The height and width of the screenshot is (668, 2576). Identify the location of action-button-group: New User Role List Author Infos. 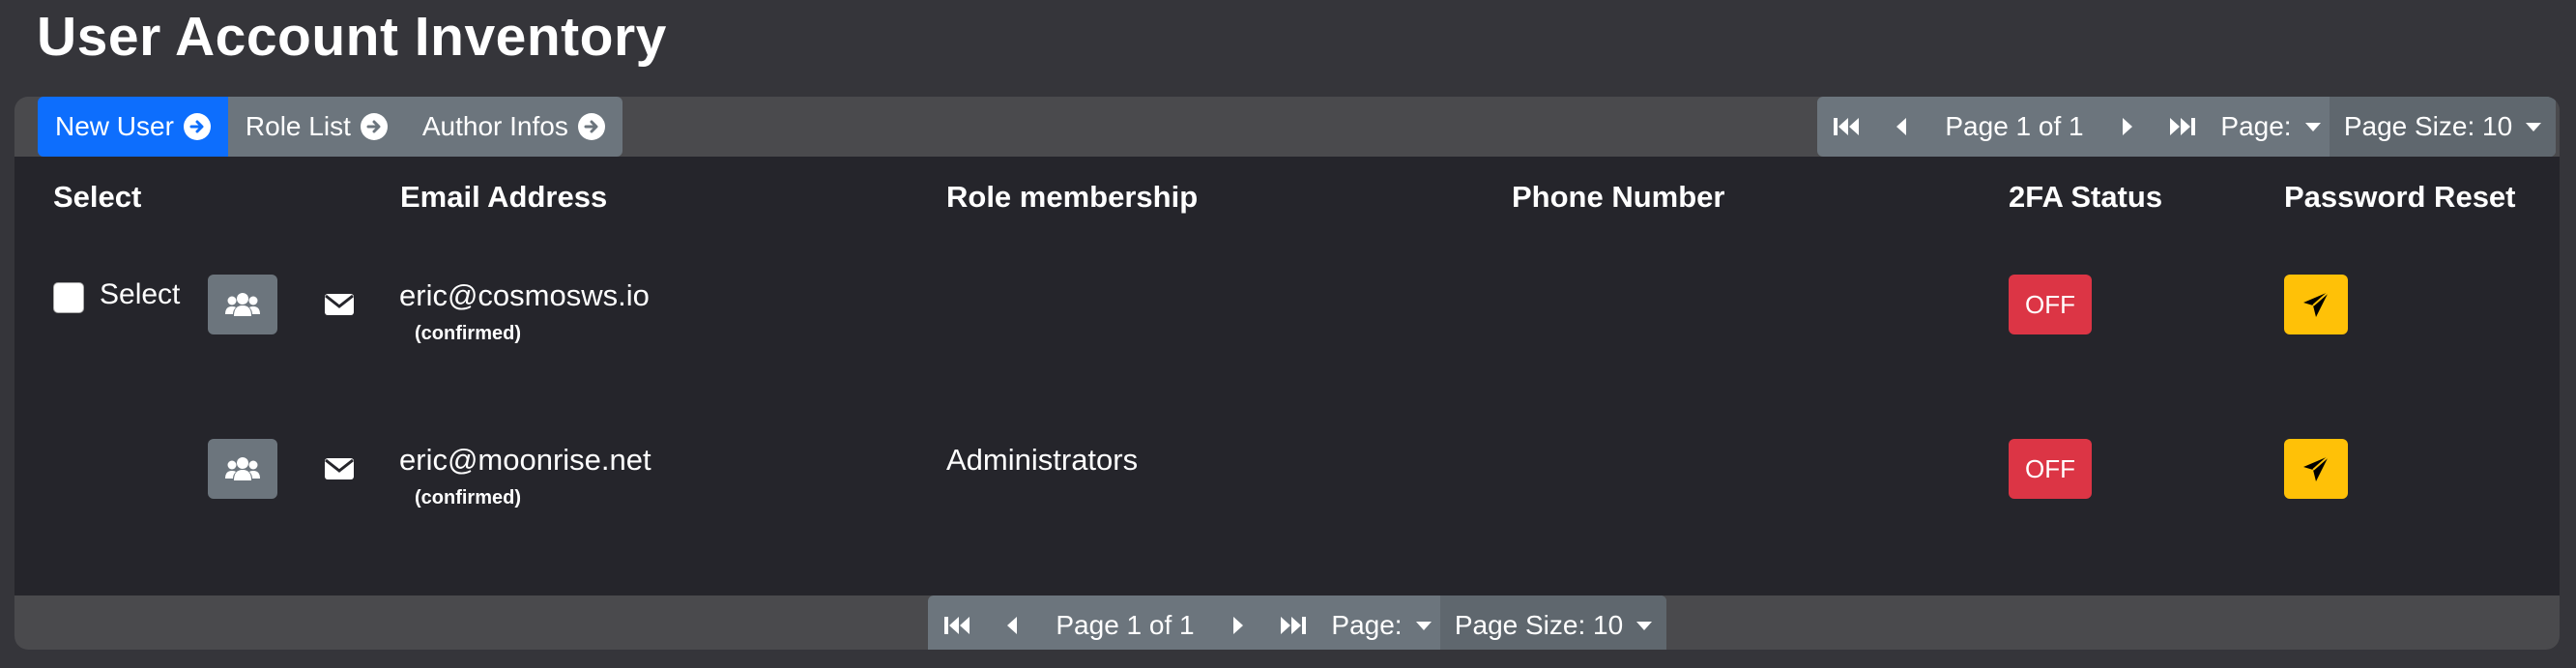
(330, 127).